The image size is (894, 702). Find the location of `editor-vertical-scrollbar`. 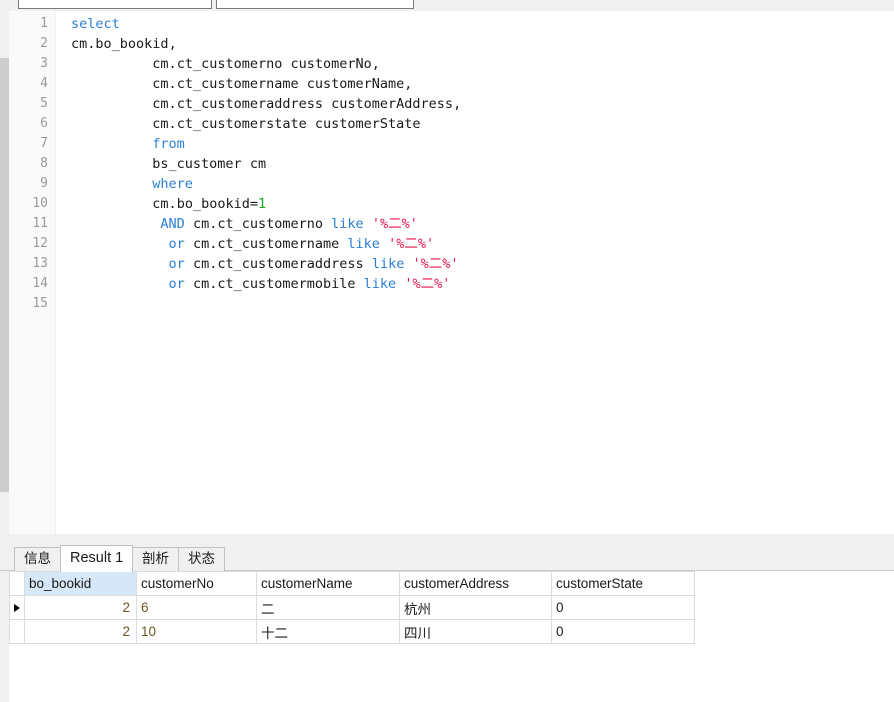

editor-vertical-scrollbar is located at coordinates (4, 272).